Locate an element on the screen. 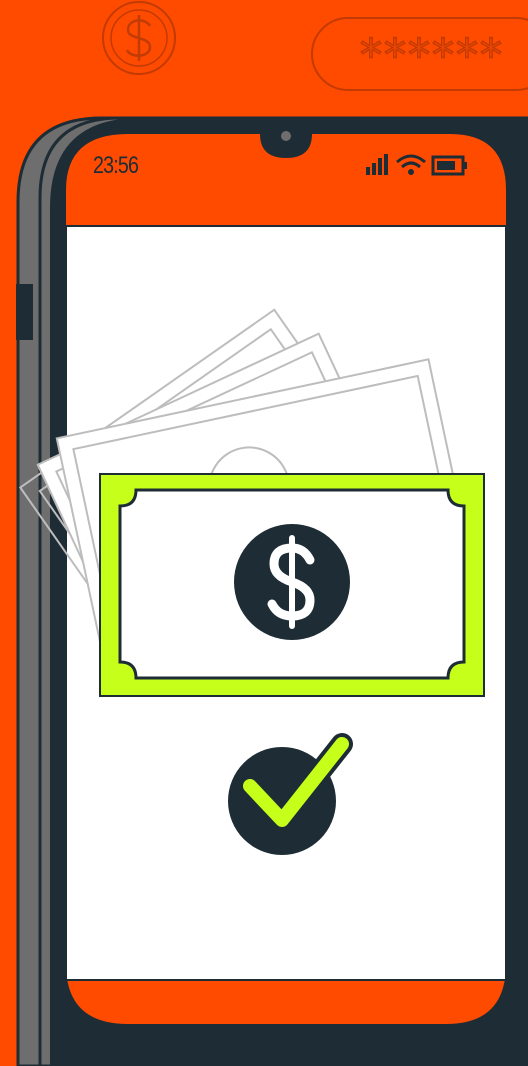 This screenshot has height=1066, width=528. camera-icon is located at coordinates (286, 136).